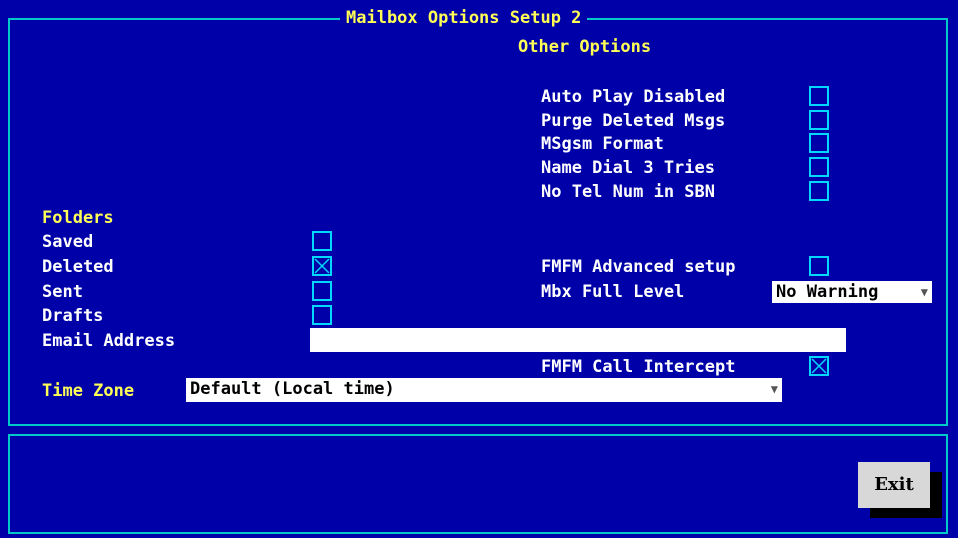  Describe the element at coordinates (322, 291) in the screenshot. I see `folder-sent-checkbox` at that location.